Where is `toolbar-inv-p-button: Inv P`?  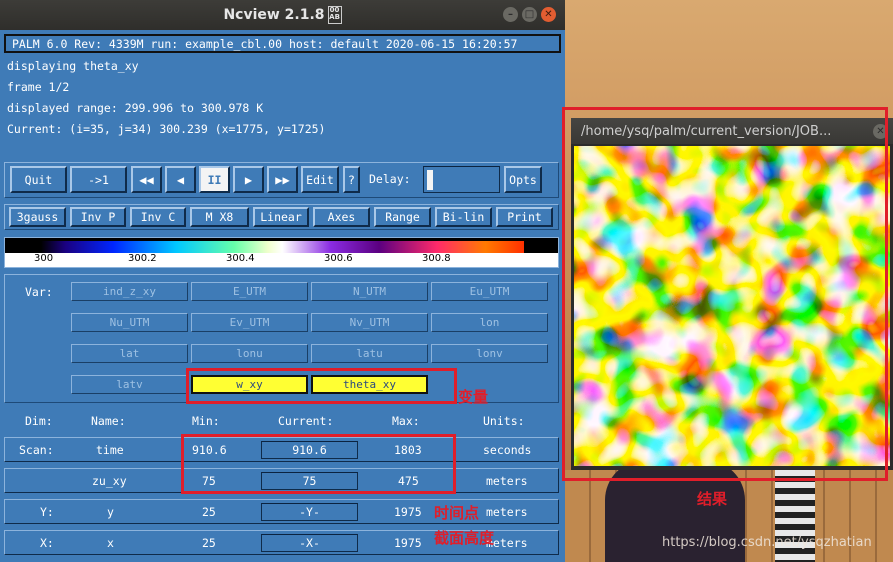
toolbar-inv-p-button: Inv P is located at coordinates (98, 217).